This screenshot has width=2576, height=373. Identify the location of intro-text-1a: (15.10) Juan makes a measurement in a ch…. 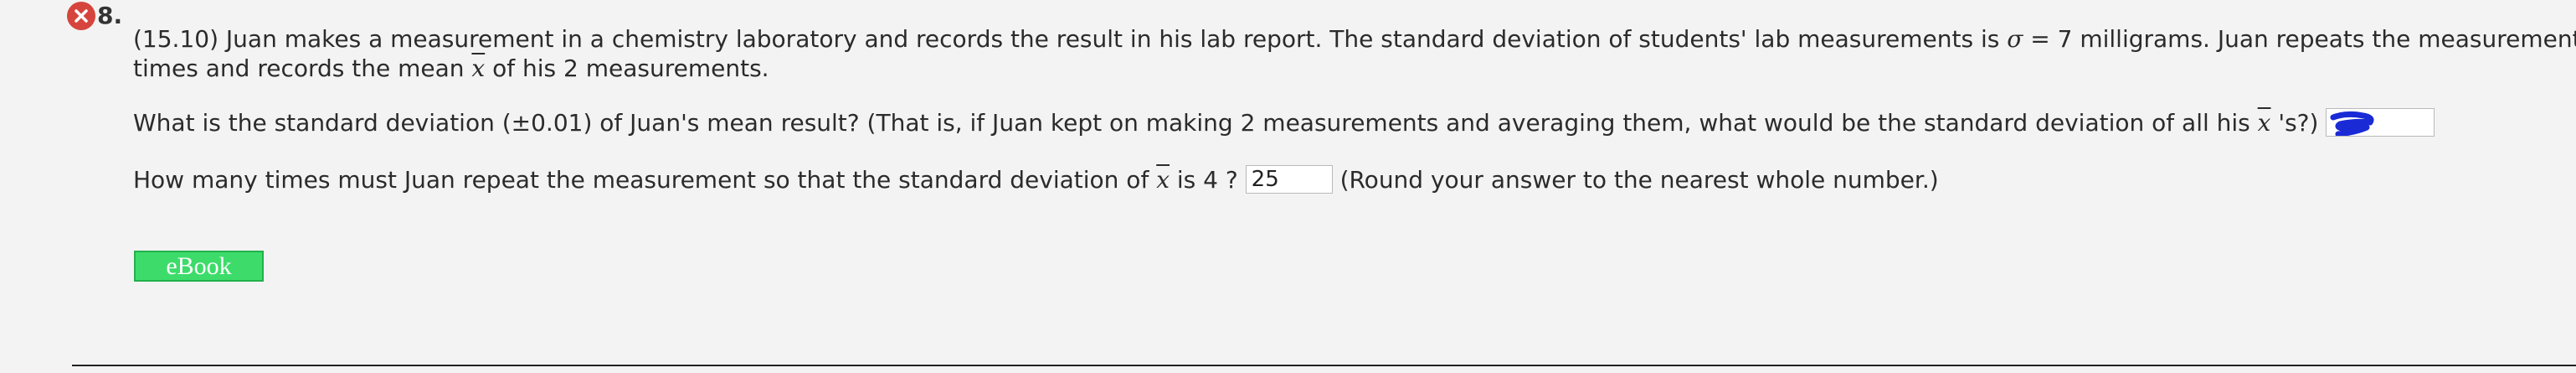
(1070, 39).